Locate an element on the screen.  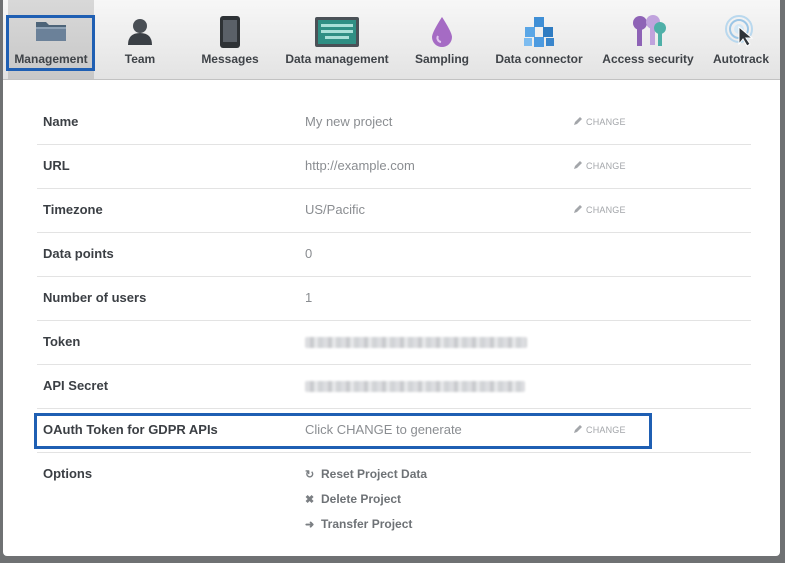
cubes-icon is located at coordinates (539, 34).